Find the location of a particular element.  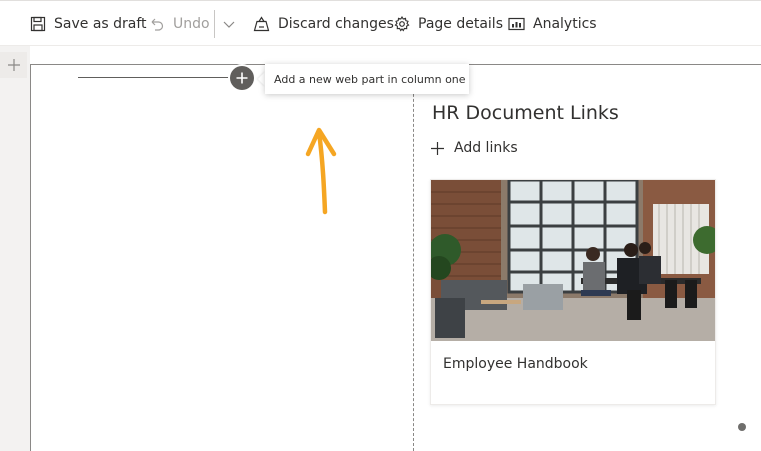

save-as-draft-button: Save as draft is located at coordinates (88, 24).